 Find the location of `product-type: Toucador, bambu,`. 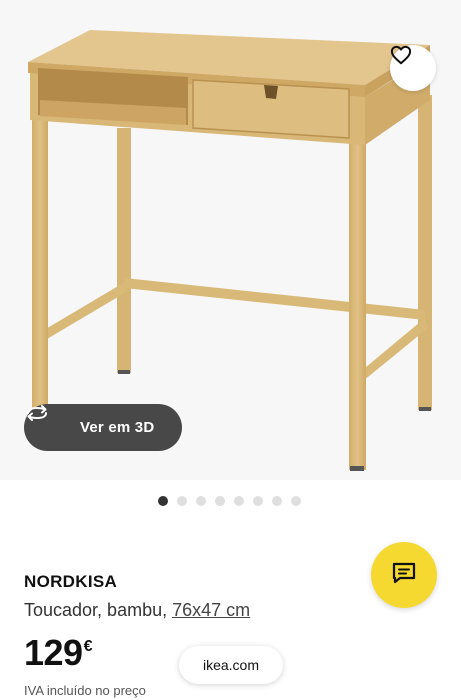

product-type: Toucador, bambu, is located at coordinates (96, 610).